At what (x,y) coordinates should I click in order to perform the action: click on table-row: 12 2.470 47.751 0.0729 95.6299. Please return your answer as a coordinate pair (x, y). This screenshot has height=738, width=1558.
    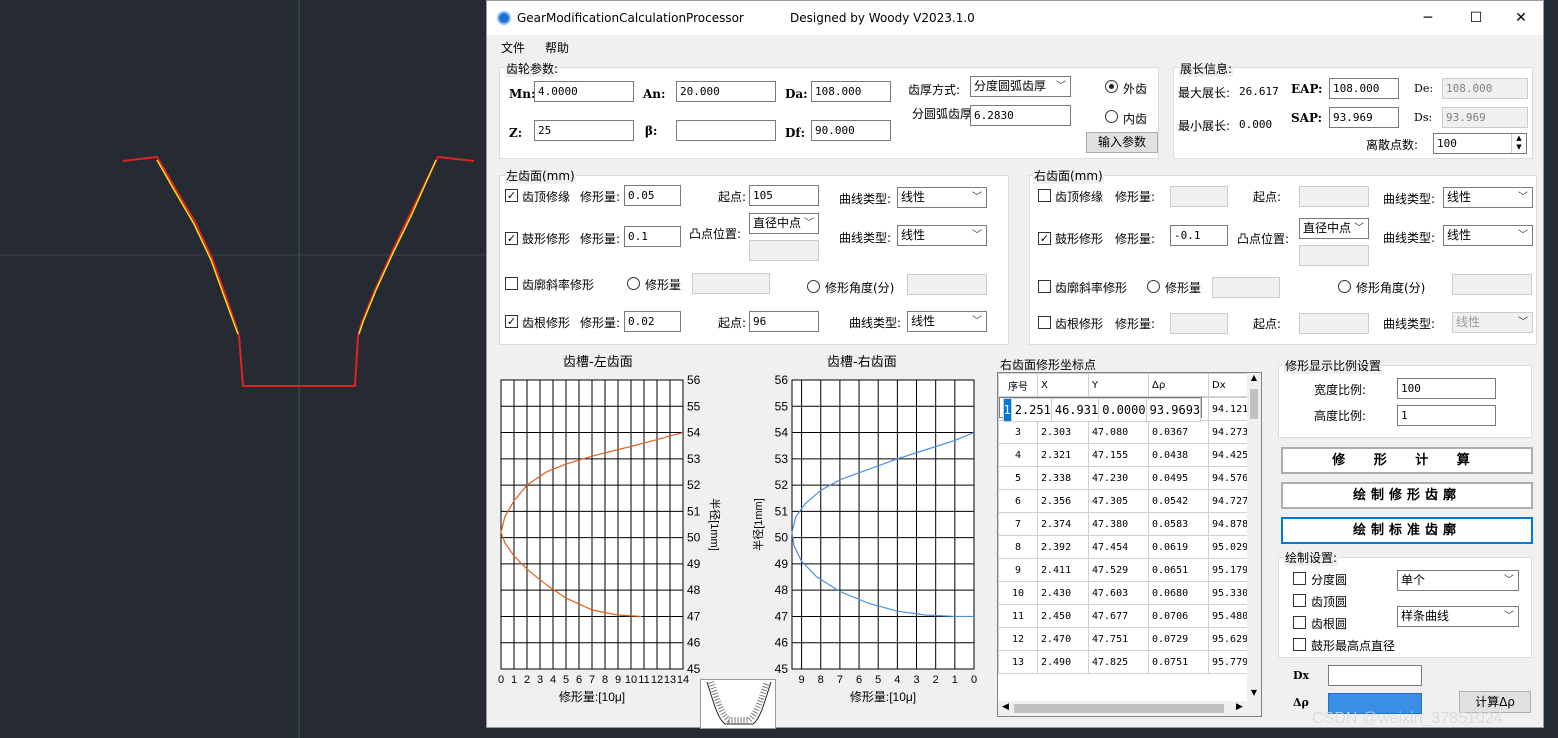
    Looking at the image, I should click on (1127, 639).